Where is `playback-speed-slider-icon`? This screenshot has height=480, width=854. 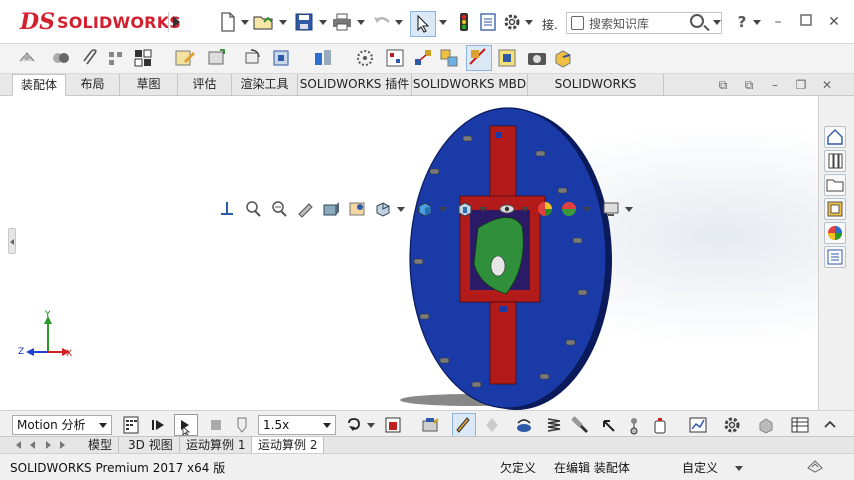
playback-speed-slider-icon is located at coordinates (242, 425).